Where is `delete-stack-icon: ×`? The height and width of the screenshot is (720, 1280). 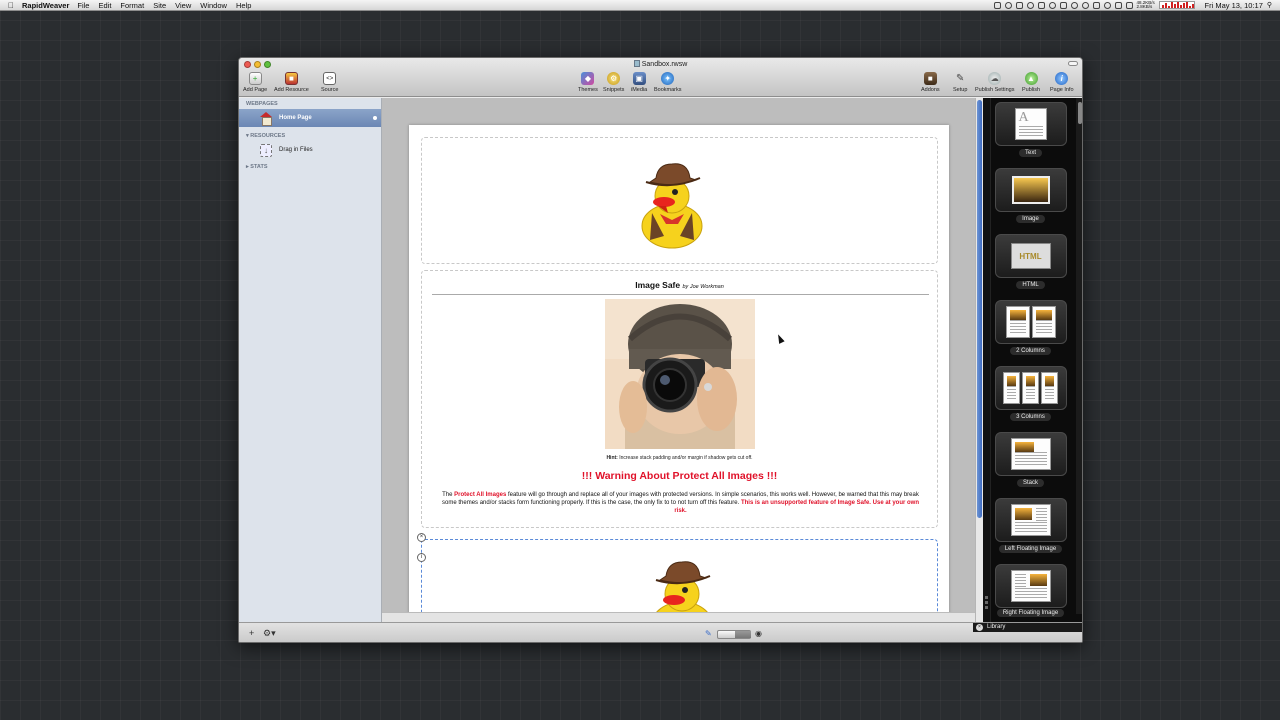 delete-stack-icon: × is located at coordinates (421, 537).